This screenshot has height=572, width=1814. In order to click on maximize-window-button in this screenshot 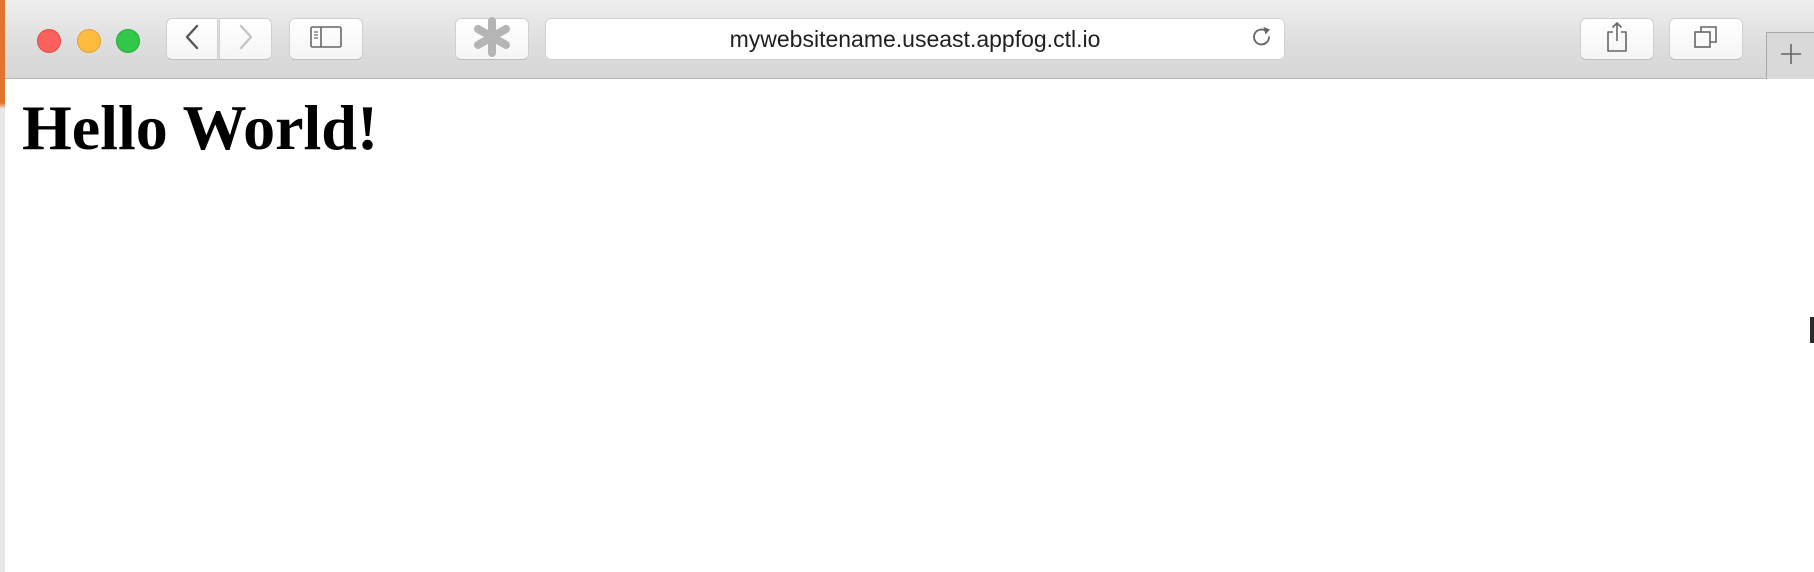, I will do `click(128, 41)`.